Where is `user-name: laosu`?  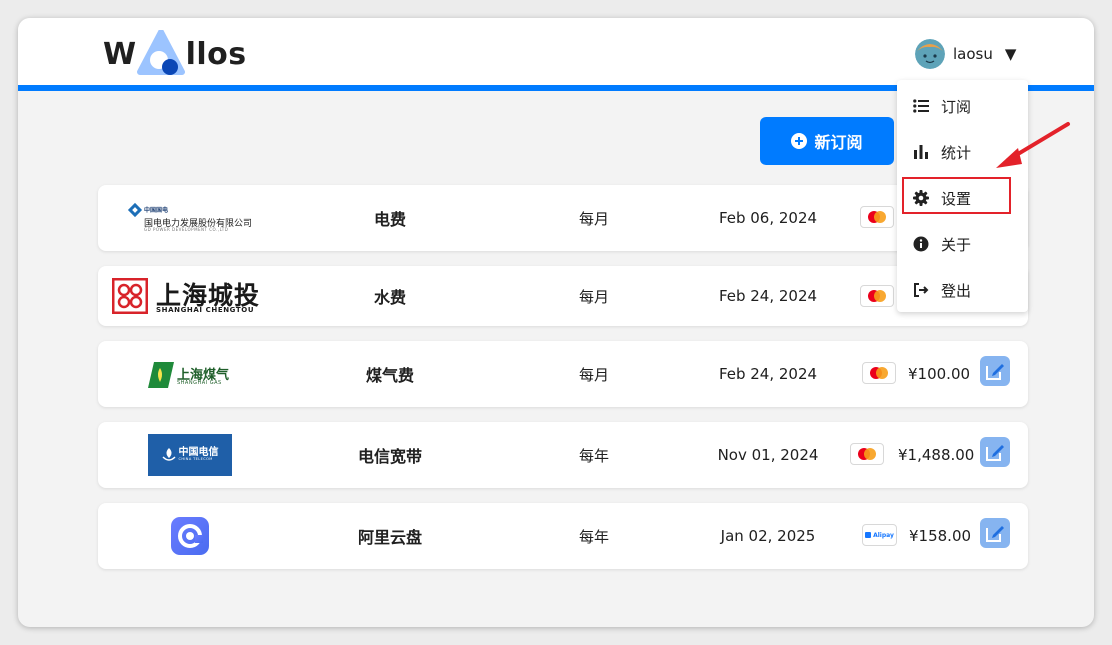
user-name: laosu is located at coordinates (973, 54).